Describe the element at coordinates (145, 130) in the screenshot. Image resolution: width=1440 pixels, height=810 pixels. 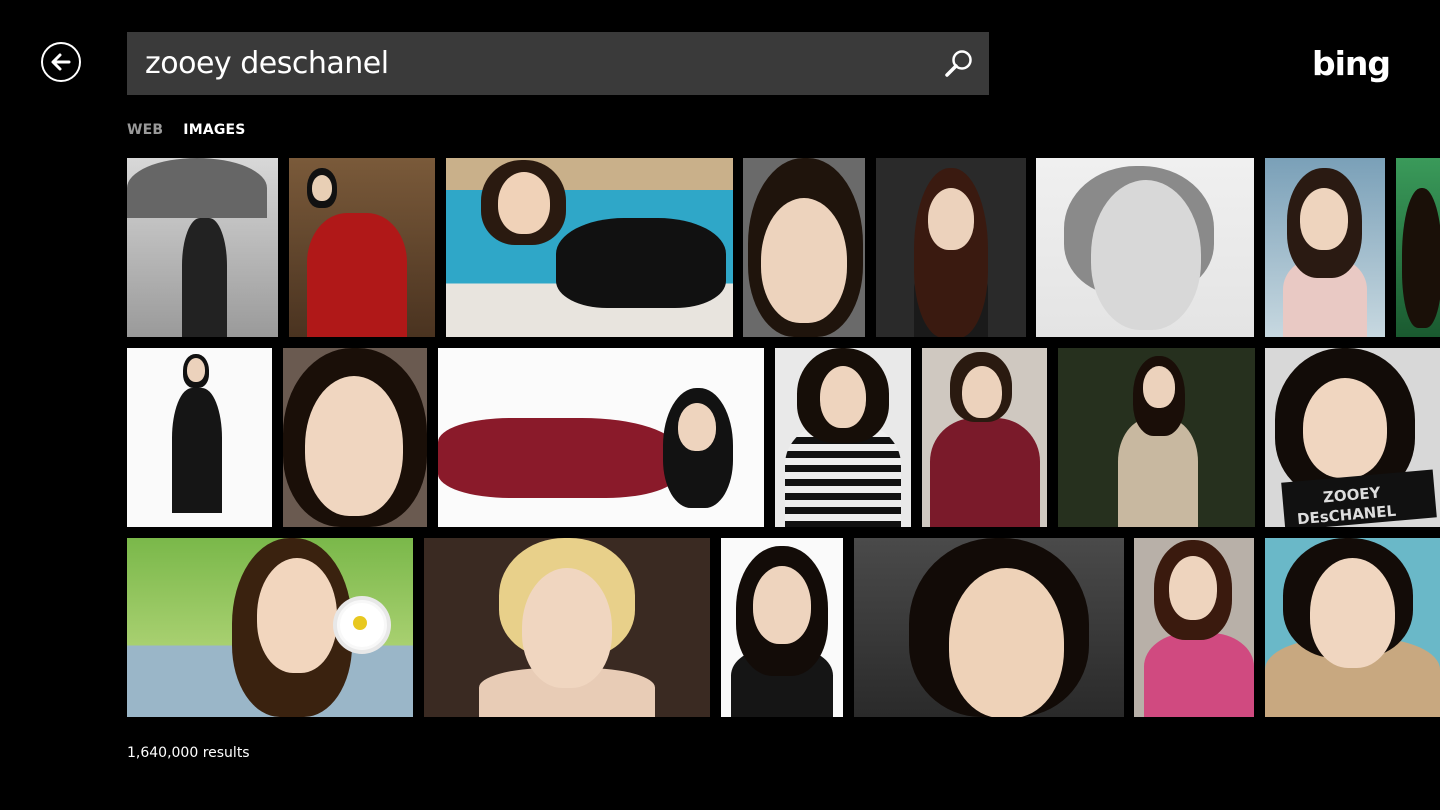
I see `tab-web: WEB` at that location.